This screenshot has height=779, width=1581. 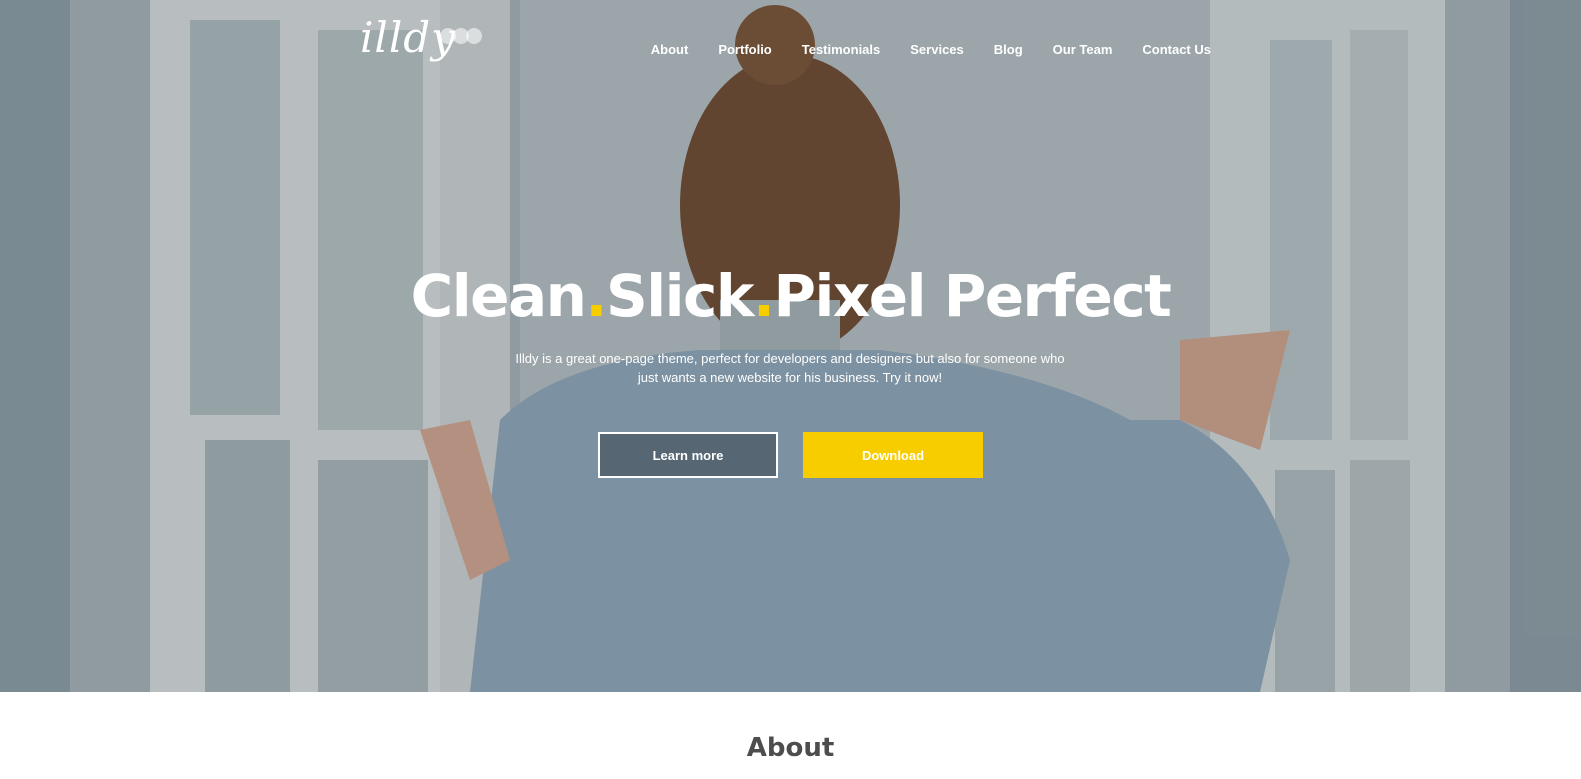 I want to click on nav-item-testimonials: Testimonials, so click(x=841, y=49).